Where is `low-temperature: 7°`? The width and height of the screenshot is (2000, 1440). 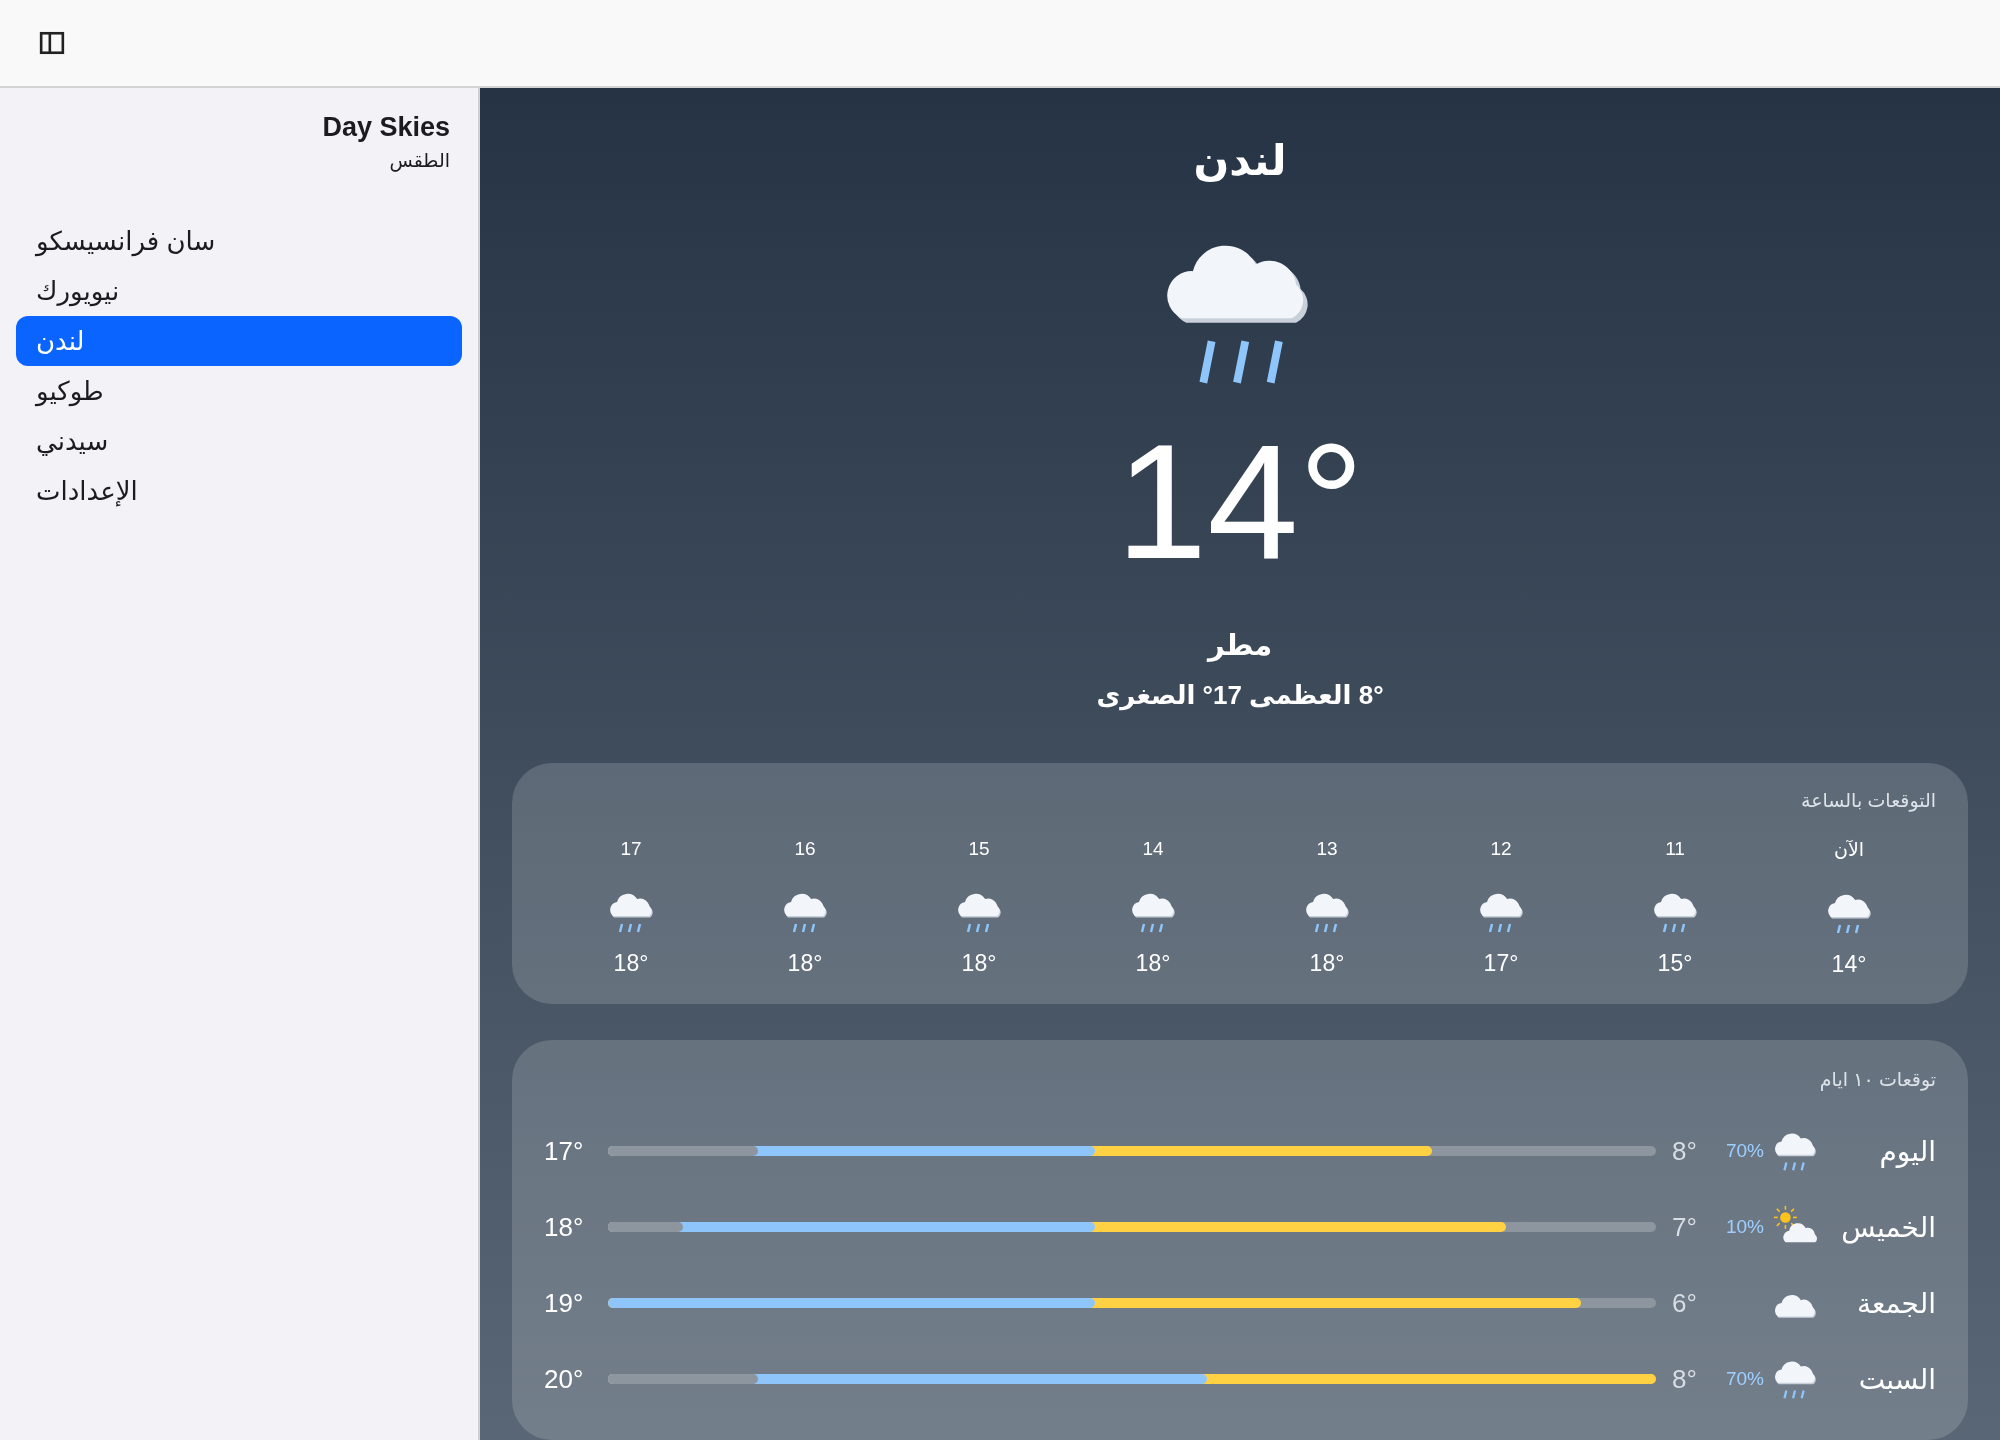
low-temperature: 7° is located at coordinates (1685, 1227).